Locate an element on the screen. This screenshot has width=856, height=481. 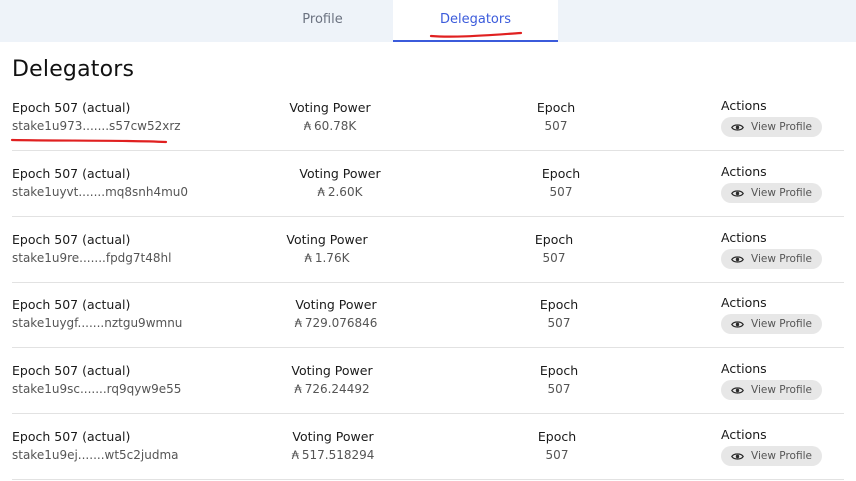
voting-power-value: ₳ 726.24492 is located at coordinates (332, 389).